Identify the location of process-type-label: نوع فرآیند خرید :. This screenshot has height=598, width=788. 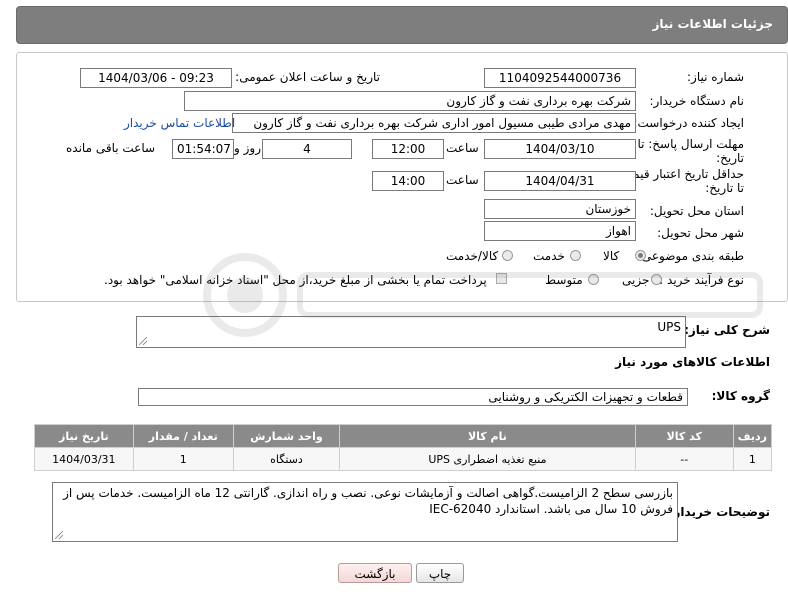
(701, 280).